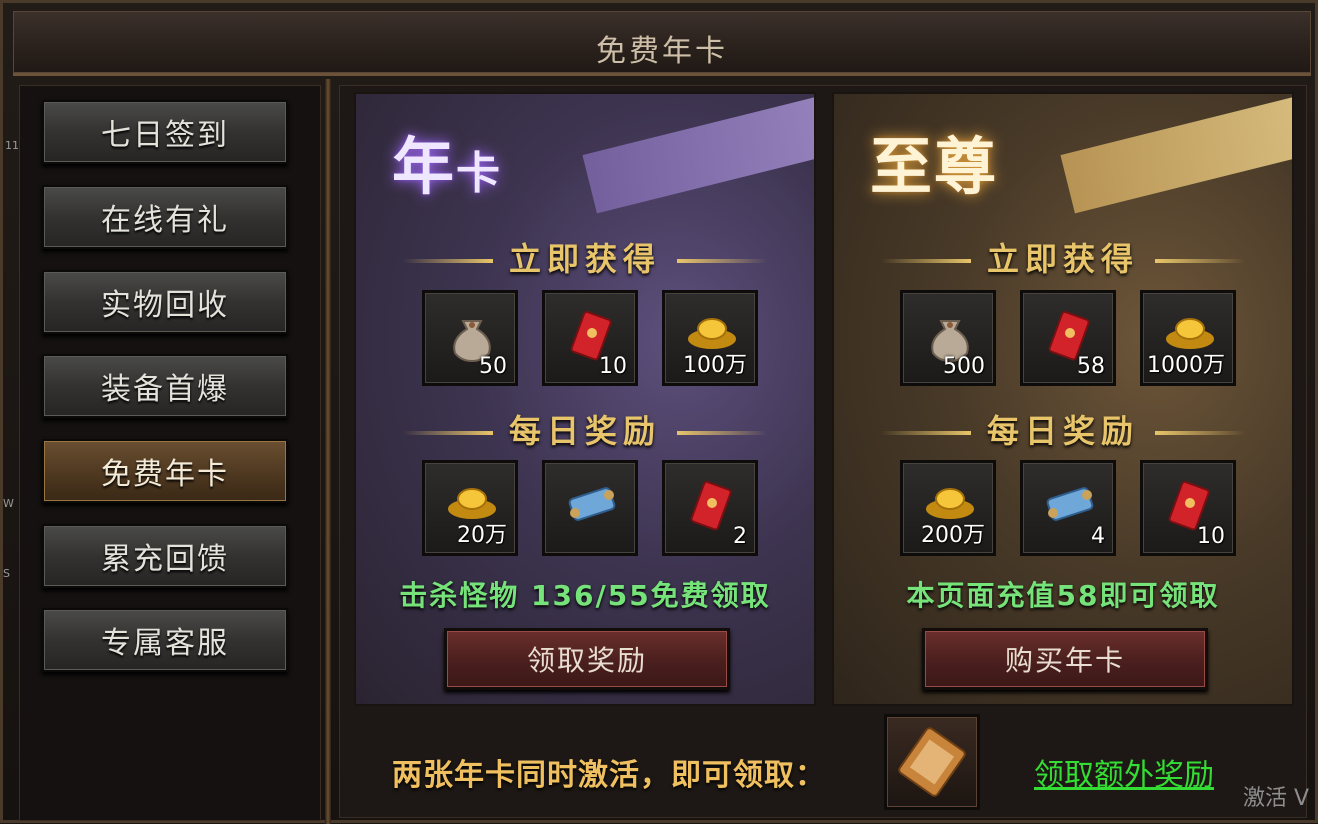 The width and height of the screenshot is (1318, 824). Describe the element at coordinates (1188, 338) in the screenshot. I see `reward-slot: 1000万` at that location.